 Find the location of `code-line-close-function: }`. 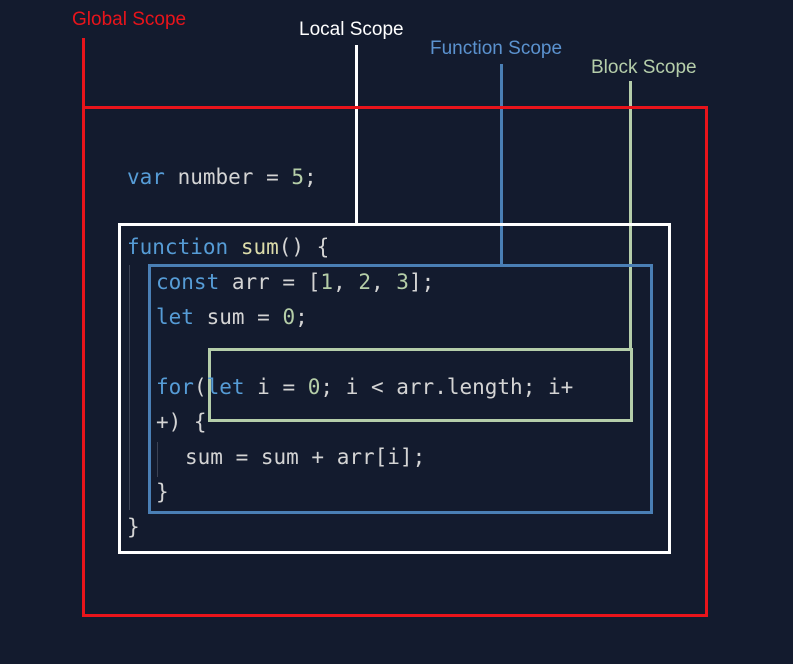

code-line-close-function: } is located at coordinates (133, 527).